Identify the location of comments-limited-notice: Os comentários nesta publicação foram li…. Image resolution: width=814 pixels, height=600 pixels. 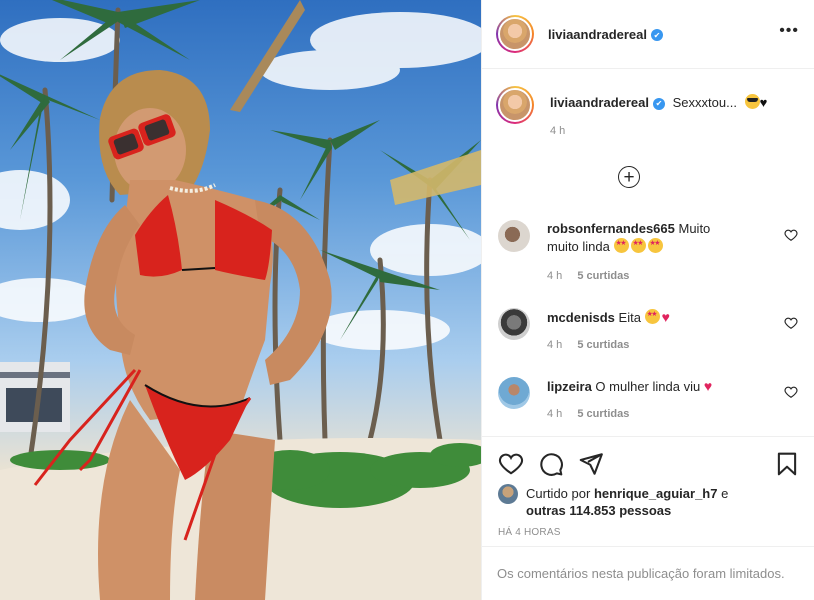
(648, 573).